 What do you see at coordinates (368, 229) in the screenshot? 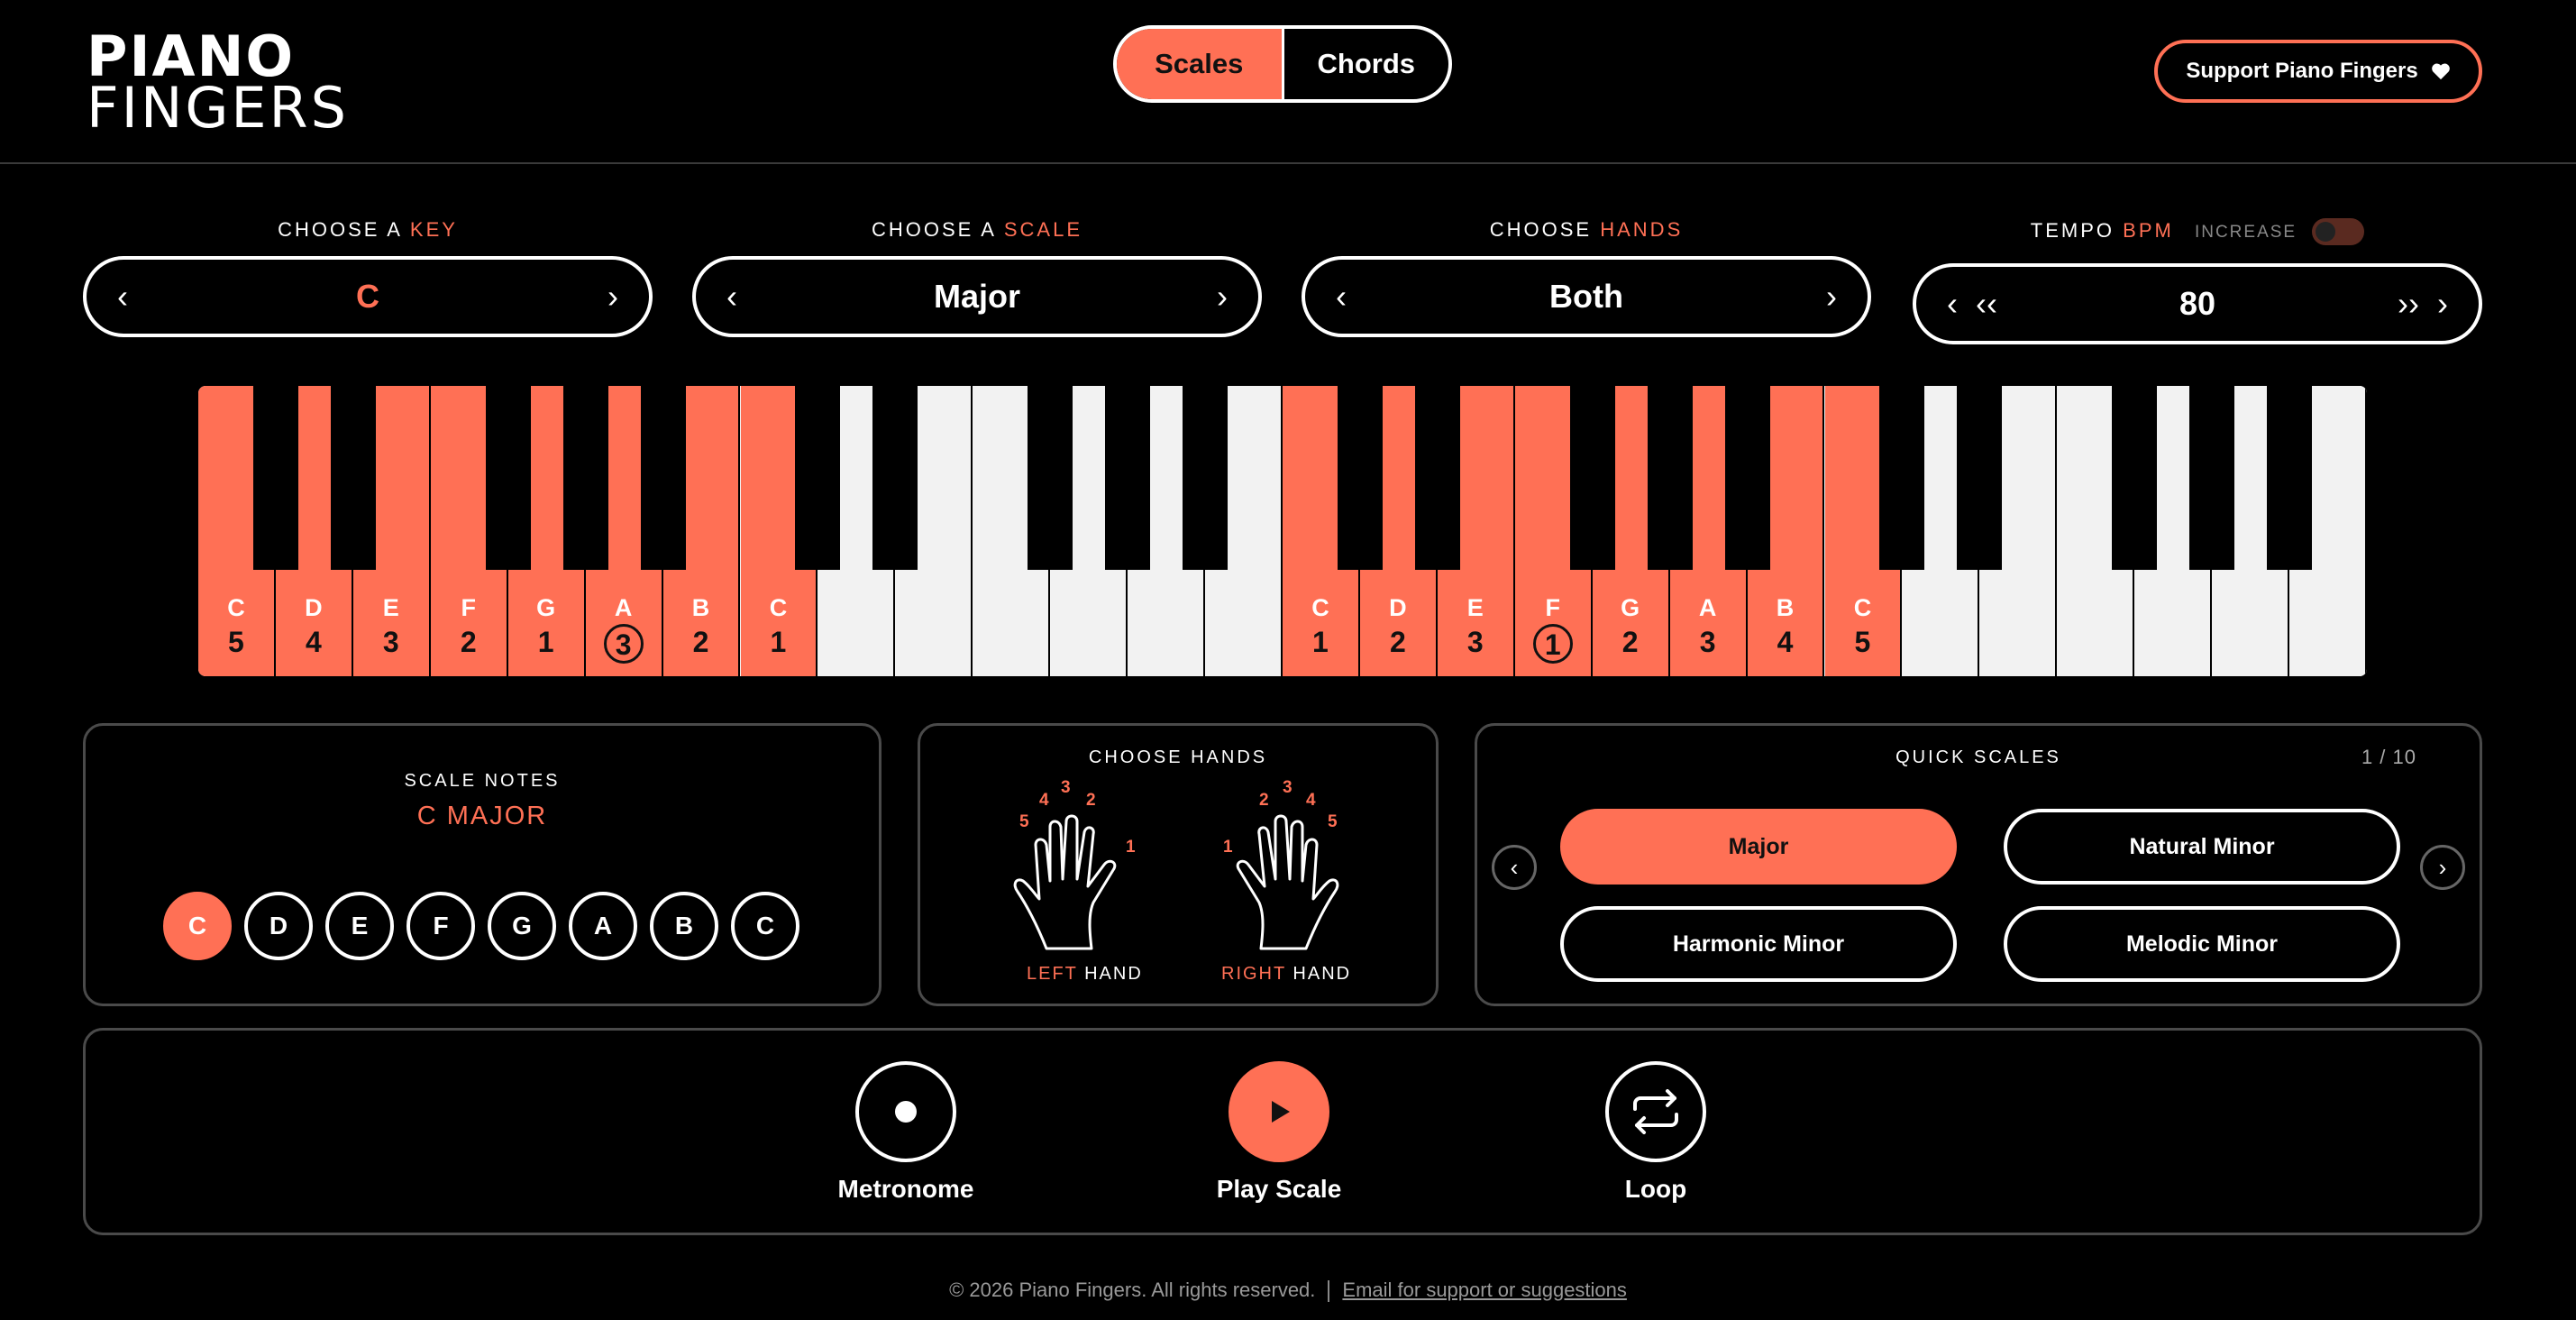
I see `key-selector-label: CHOOSE A KEY` at bounding box center [368, 229].